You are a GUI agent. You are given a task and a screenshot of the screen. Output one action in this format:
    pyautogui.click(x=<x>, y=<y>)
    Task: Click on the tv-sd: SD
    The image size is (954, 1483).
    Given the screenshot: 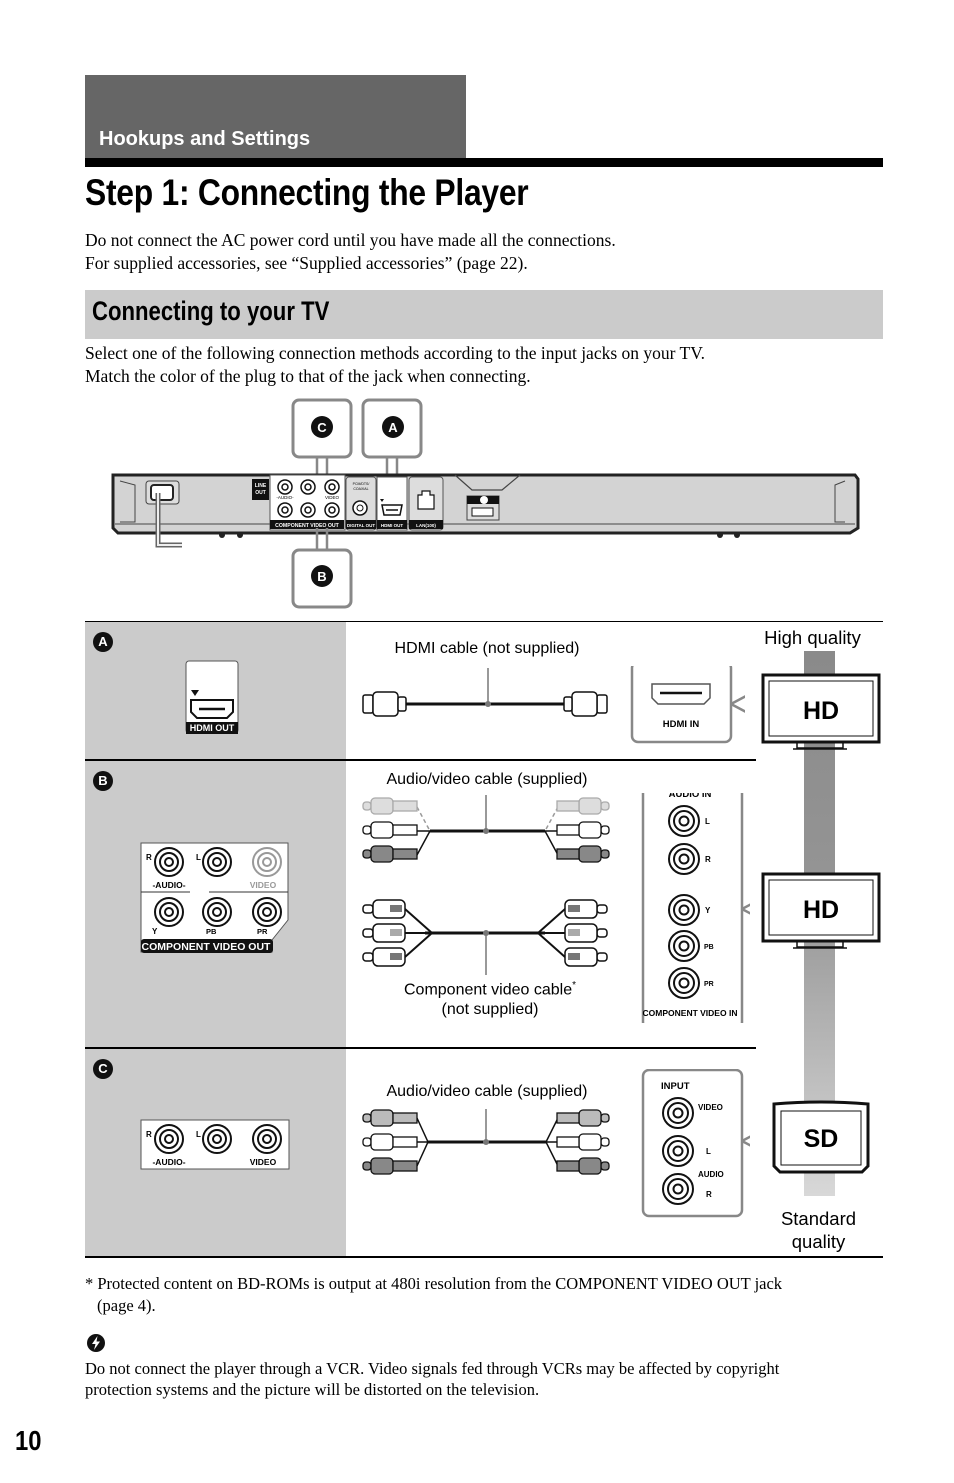 What is the action you would take?
    pyautogui.click(x=821, y=1137)
    